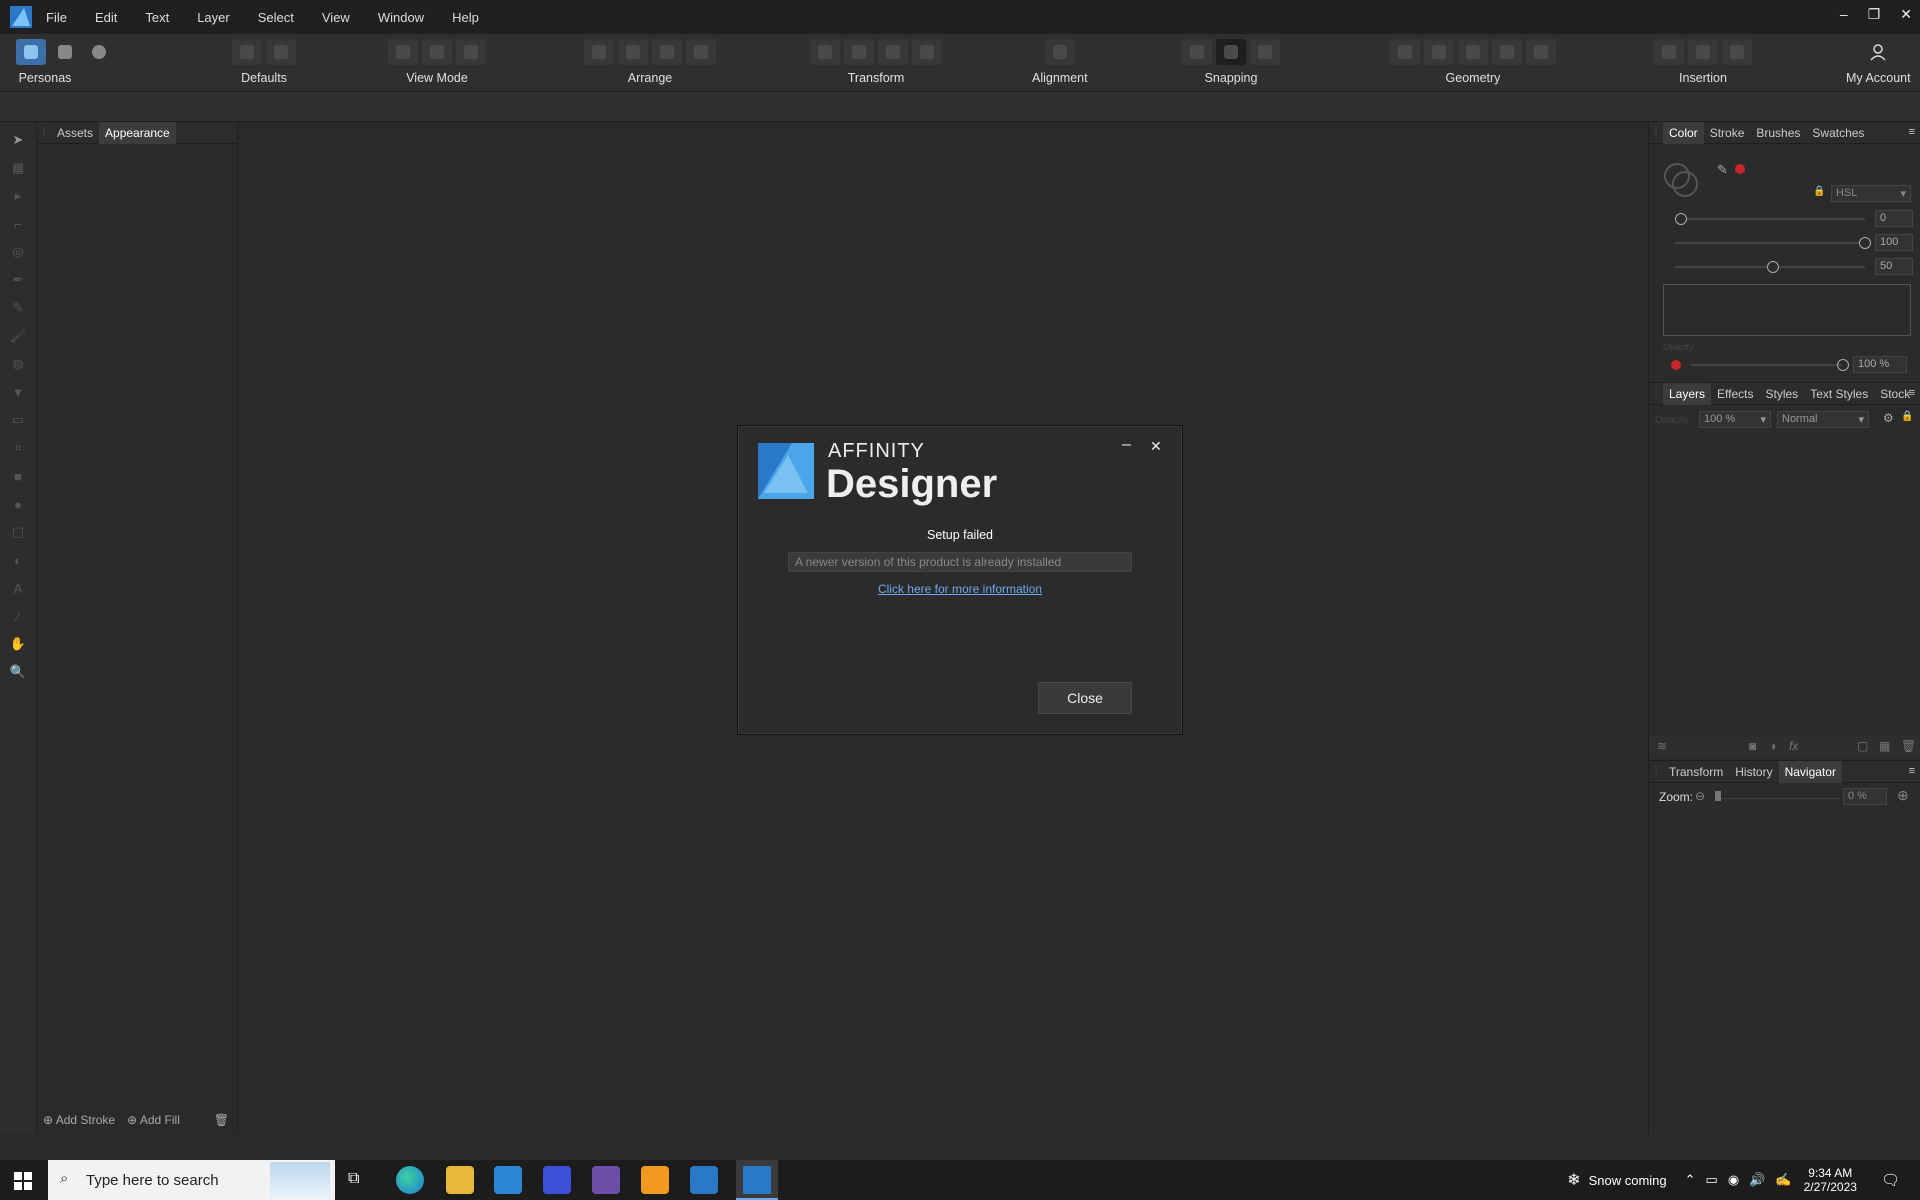 The image size is (1920, 1200). I want to click on tab-swatches: Swatches, so click(1838, 133).